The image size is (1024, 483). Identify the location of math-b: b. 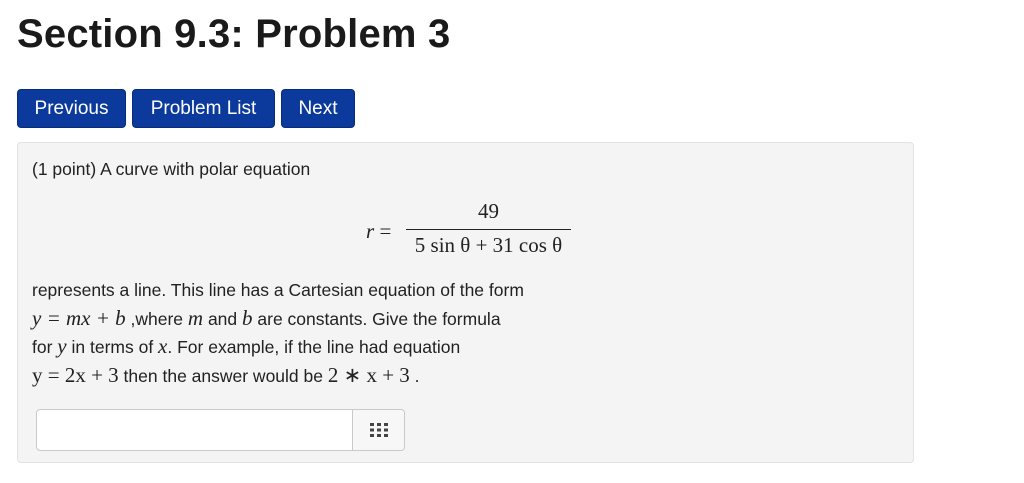
(247, 317).